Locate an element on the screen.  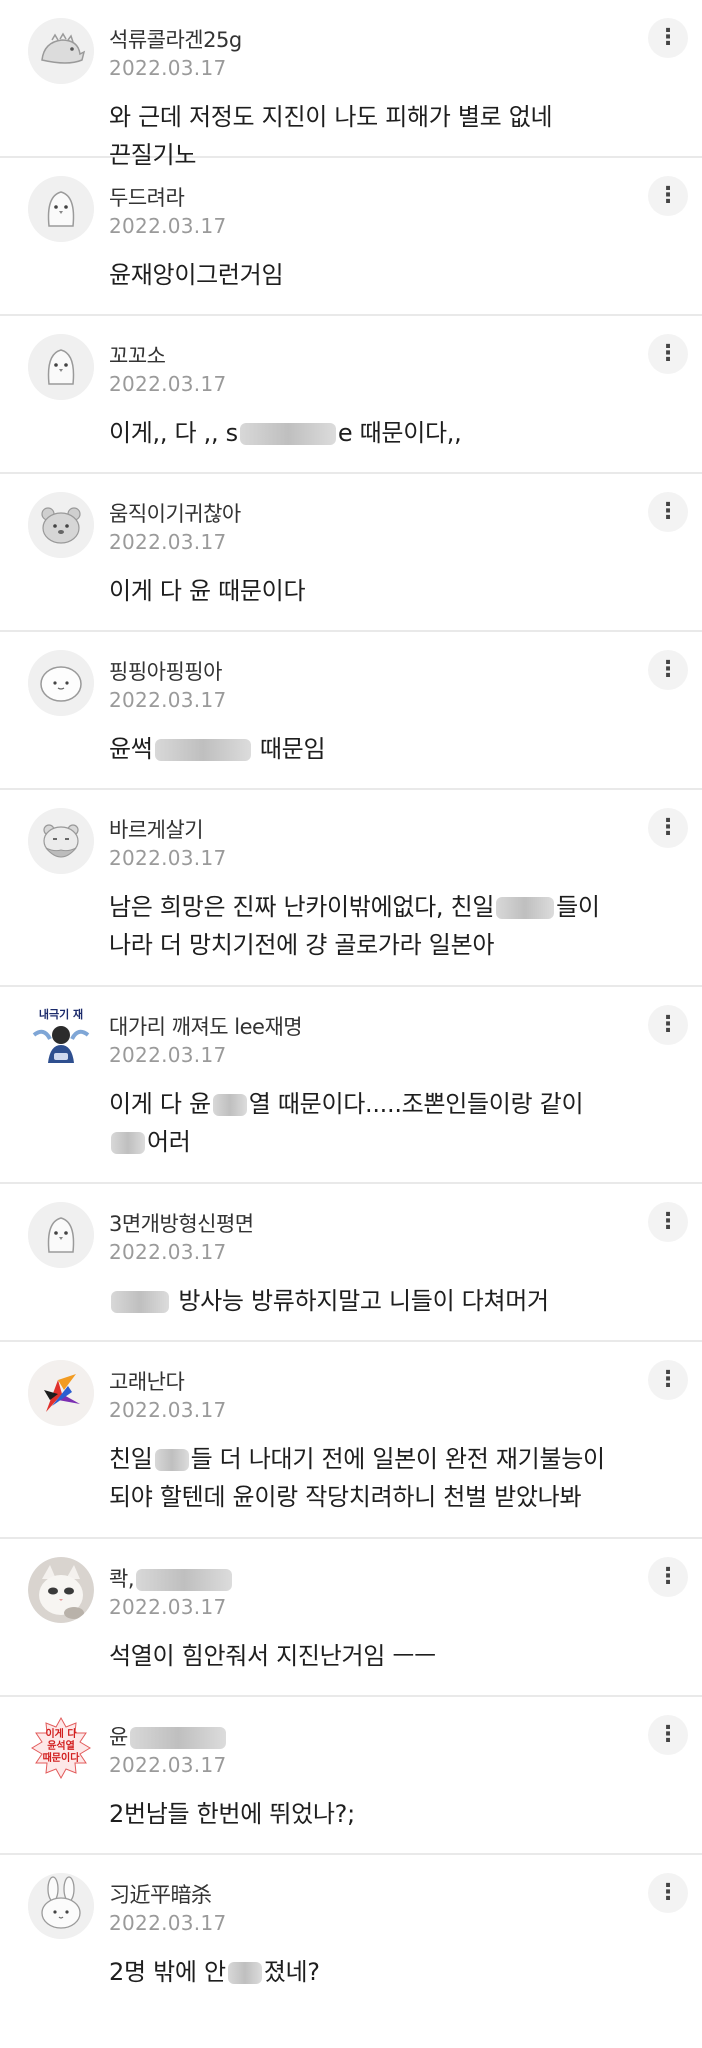
comment-nickname: 꼬꼬소 is located at coordinates (137, 355).